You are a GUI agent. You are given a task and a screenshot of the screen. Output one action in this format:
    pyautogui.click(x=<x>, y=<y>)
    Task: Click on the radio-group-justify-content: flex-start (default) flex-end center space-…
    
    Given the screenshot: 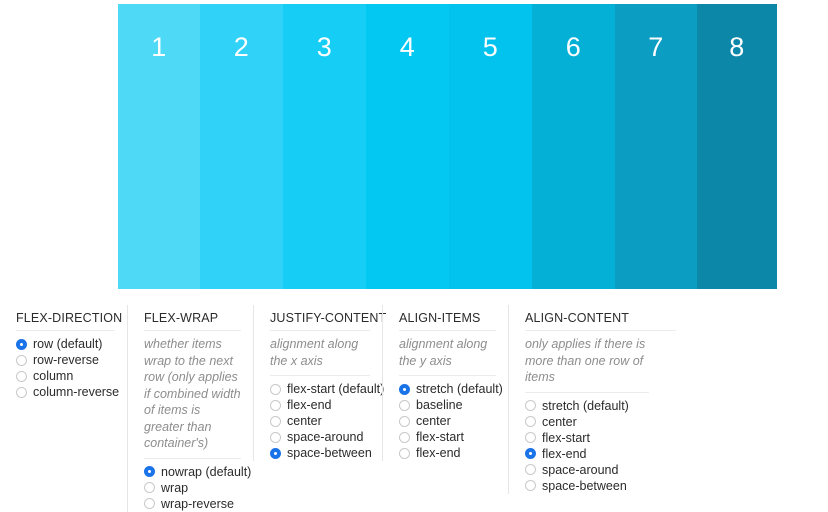 What is the action you would take?
    pyautogui.click(x=327, y=421)
    